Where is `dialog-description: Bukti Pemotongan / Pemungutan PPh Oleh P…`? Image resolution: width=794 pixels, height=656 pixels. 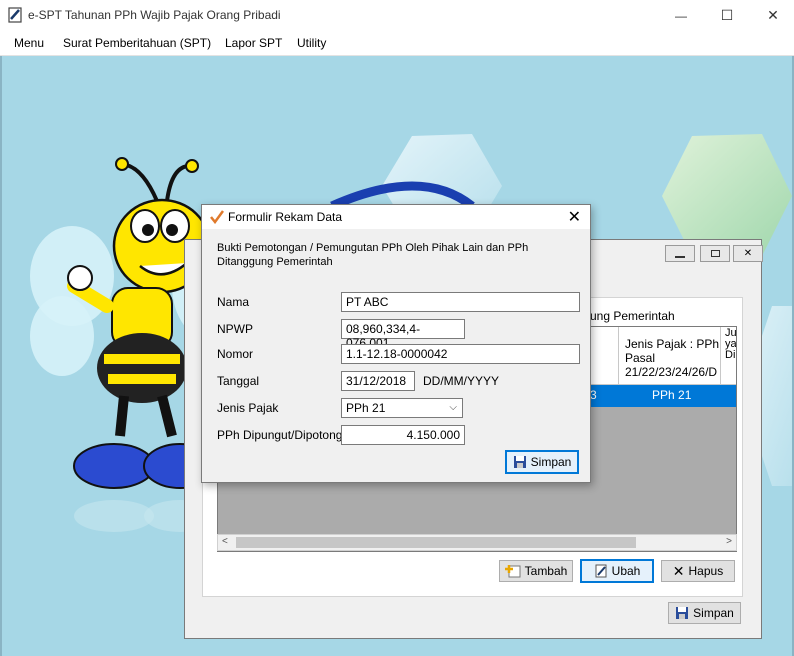 dialog-description: Bukti Pemotongan / Pemungutan PPh Oleh P… is located at coordinates (373, 255).